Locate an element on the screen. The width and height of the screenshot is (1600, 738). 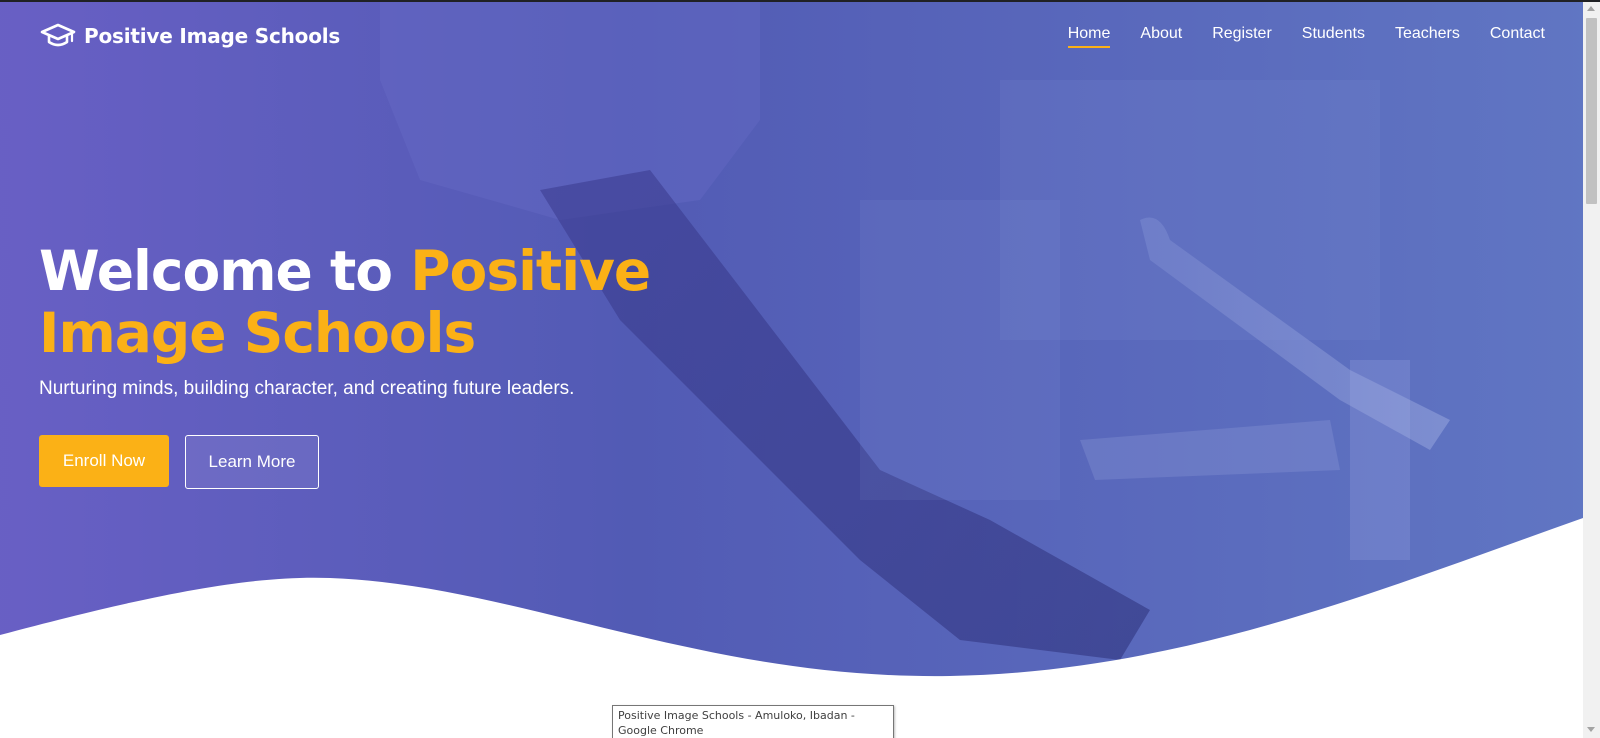
nav-item-register: Register is located at coordinates (1242, 36).